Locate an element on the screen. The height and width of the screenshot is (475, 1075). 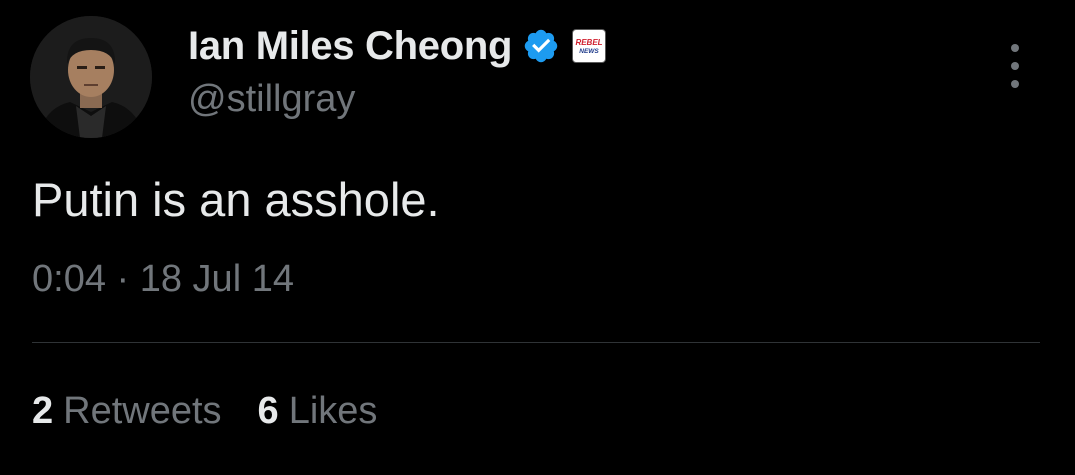
retweets-count: 2 is located at coordinates (43, 411).